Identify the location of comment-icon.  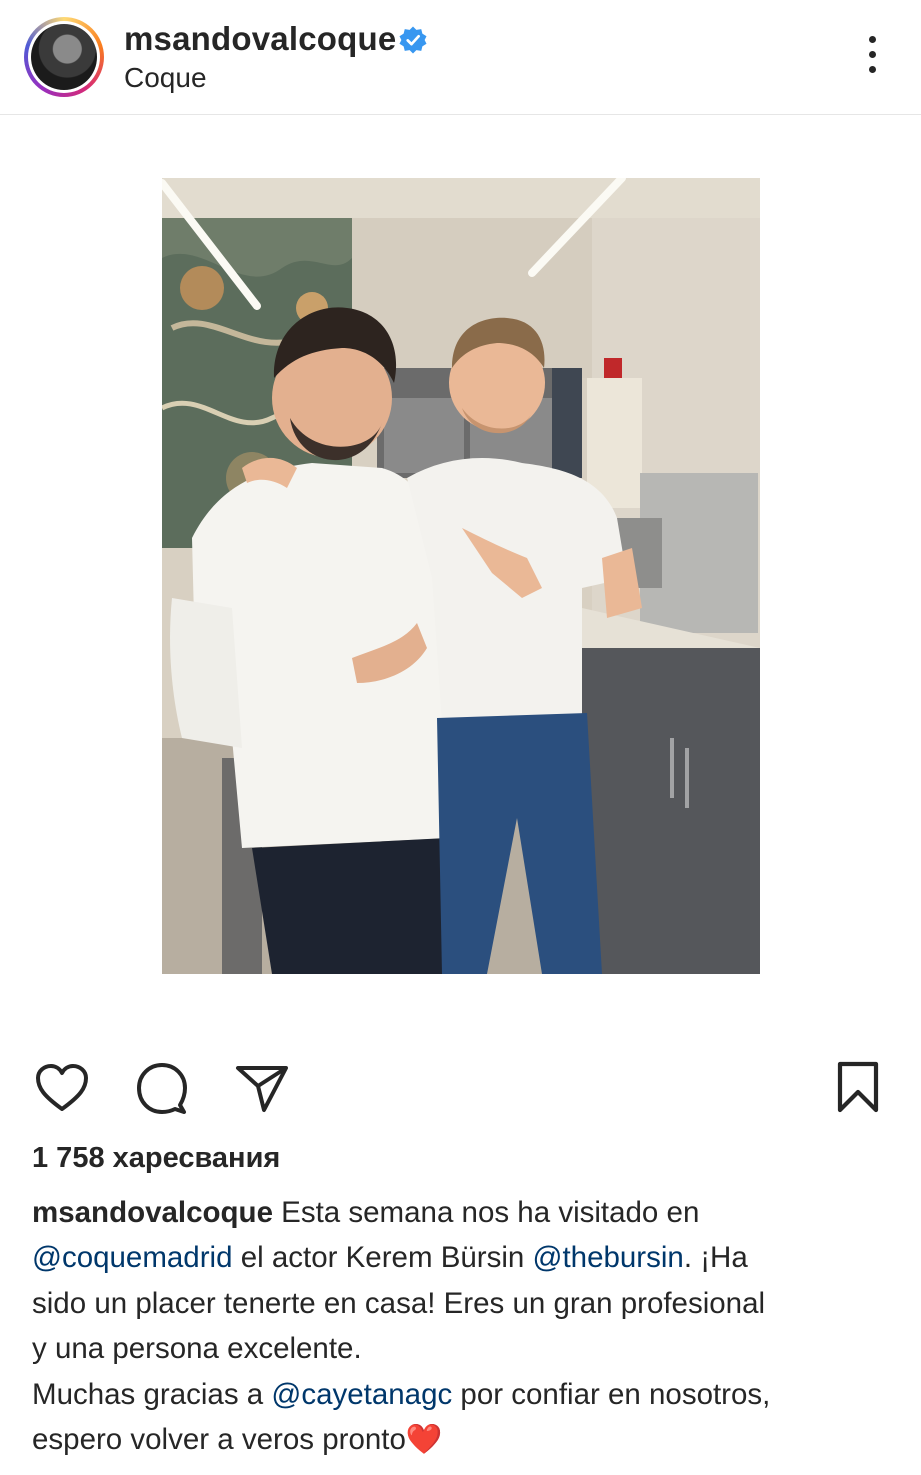
(162, 1088).